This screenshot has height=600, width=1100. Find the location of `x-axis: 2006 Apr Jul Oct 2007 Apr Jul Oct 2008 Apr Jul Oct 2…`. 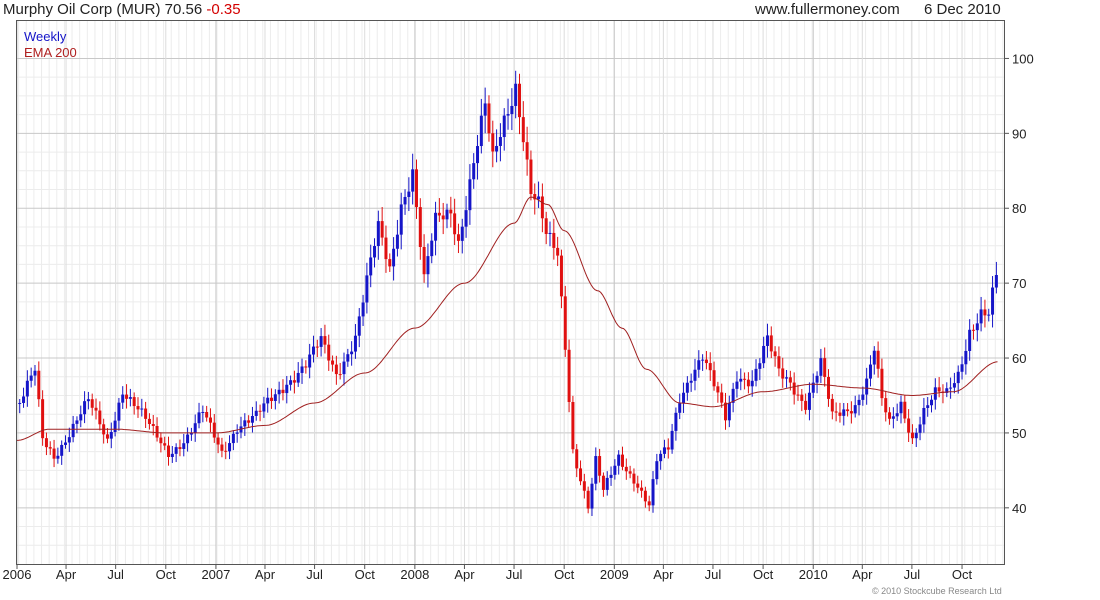

x-axis: 2006 Apr Jul Oct 2007 Apr Jul Oct 2008 Apr Jul Oct 2… is located at coordinates (488, 573).